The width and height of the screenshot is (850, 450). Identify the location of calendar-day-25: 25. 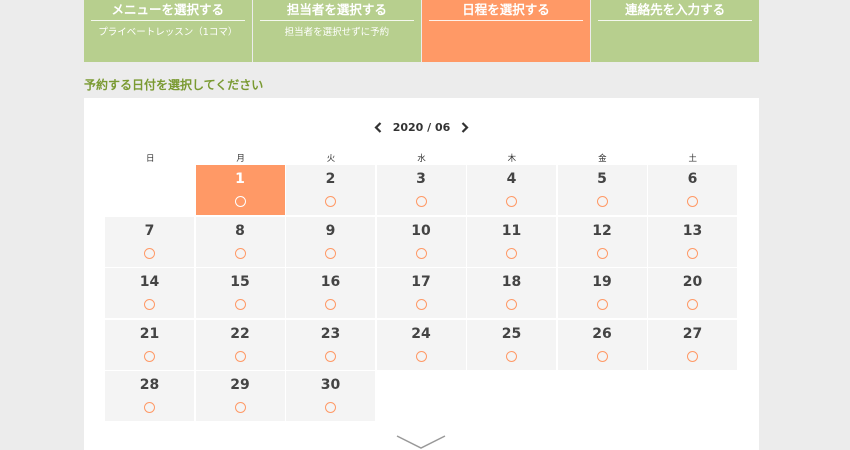
(511, 344).